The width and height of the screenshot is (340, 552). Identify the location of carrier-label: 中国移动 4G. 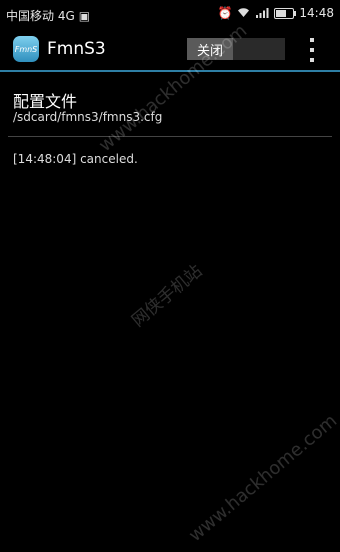
(40, 16).